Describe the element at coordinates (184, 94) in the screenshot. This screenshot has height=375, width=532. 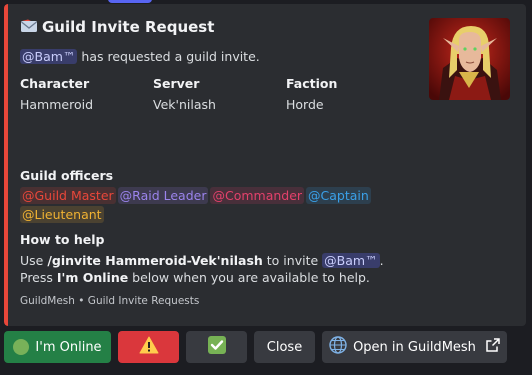
I see `field-server: Server Vek'nilash` at that location.